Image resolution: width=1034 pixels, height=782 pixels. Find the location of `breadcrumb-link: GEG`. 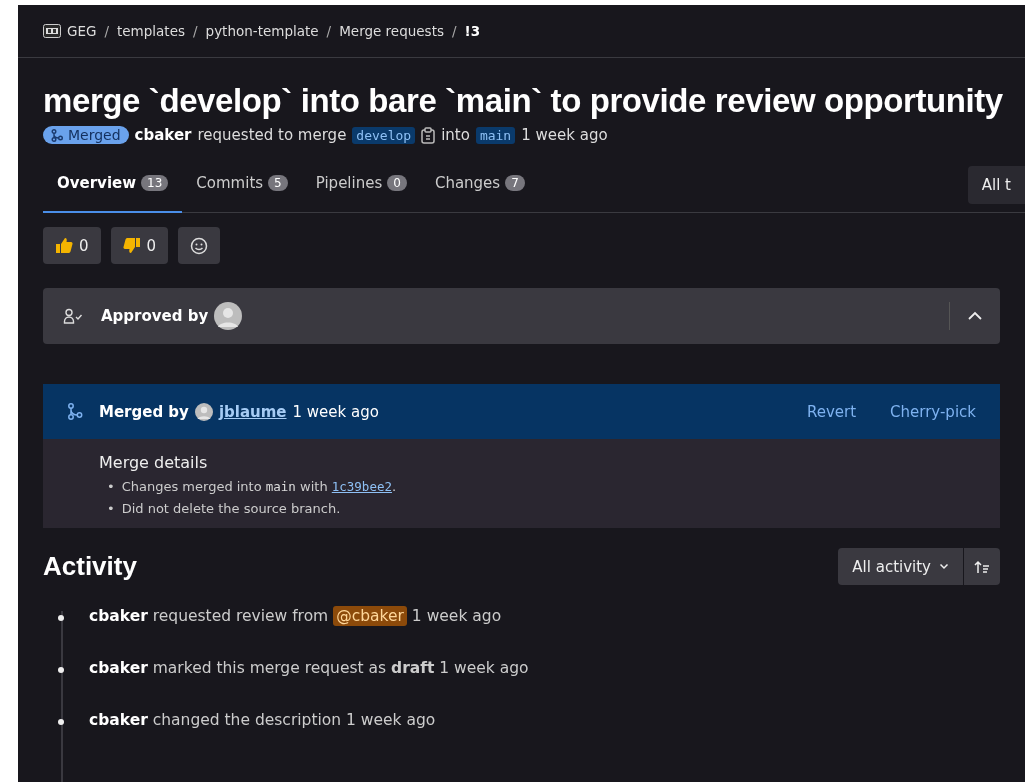

breadcrumb-link: GEG is located at coordinates (82, 31).